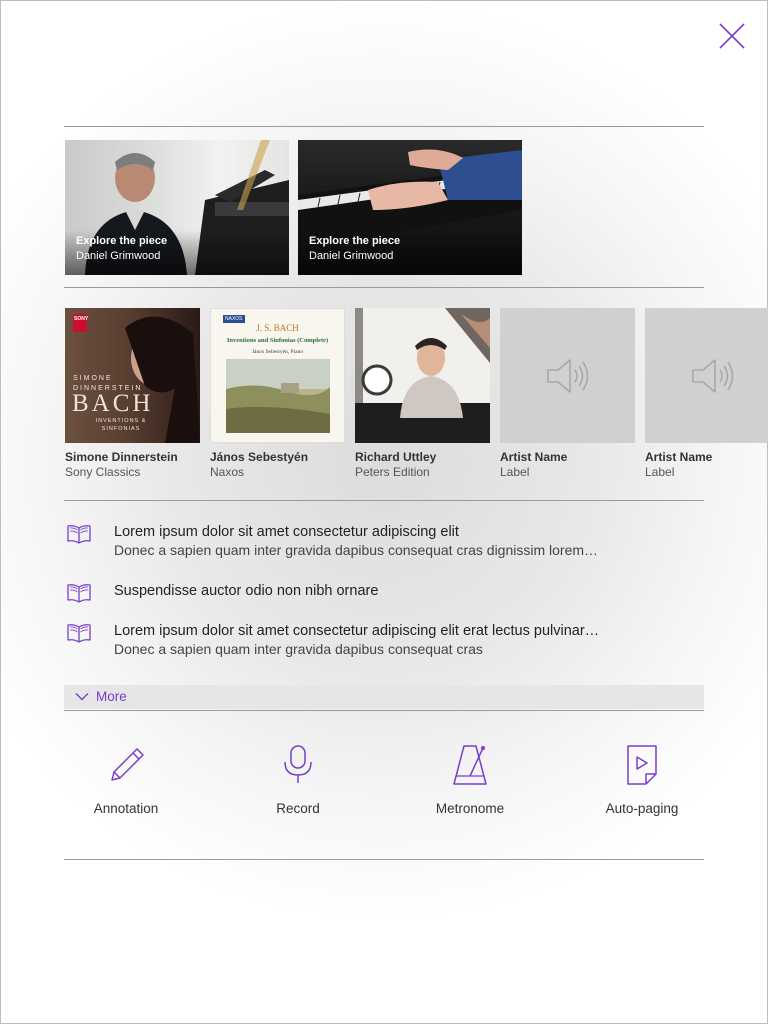 The height and width of the screenshot is (1024, 768). I want to click on recording-label: Peters Edition, so click(392, 472).